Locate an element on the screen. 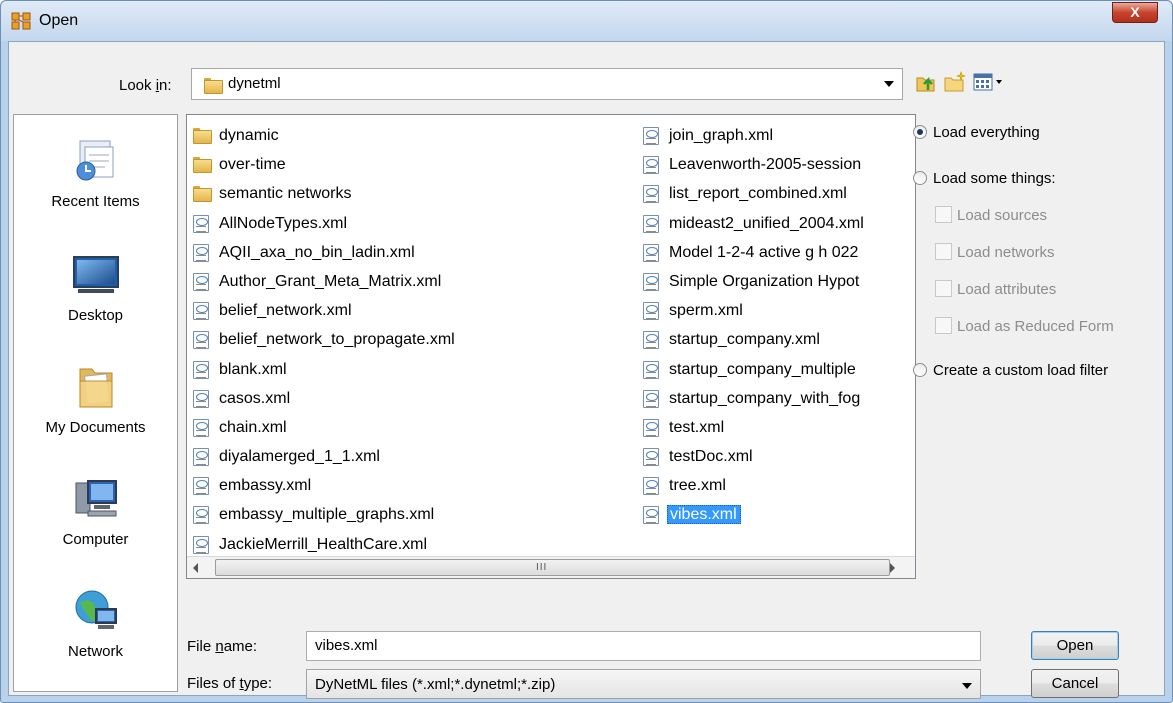 This screenshot has width=1173, height=703. file-item: JackieMerrill_HealthCare.xml is located at coordinates (416, 544).